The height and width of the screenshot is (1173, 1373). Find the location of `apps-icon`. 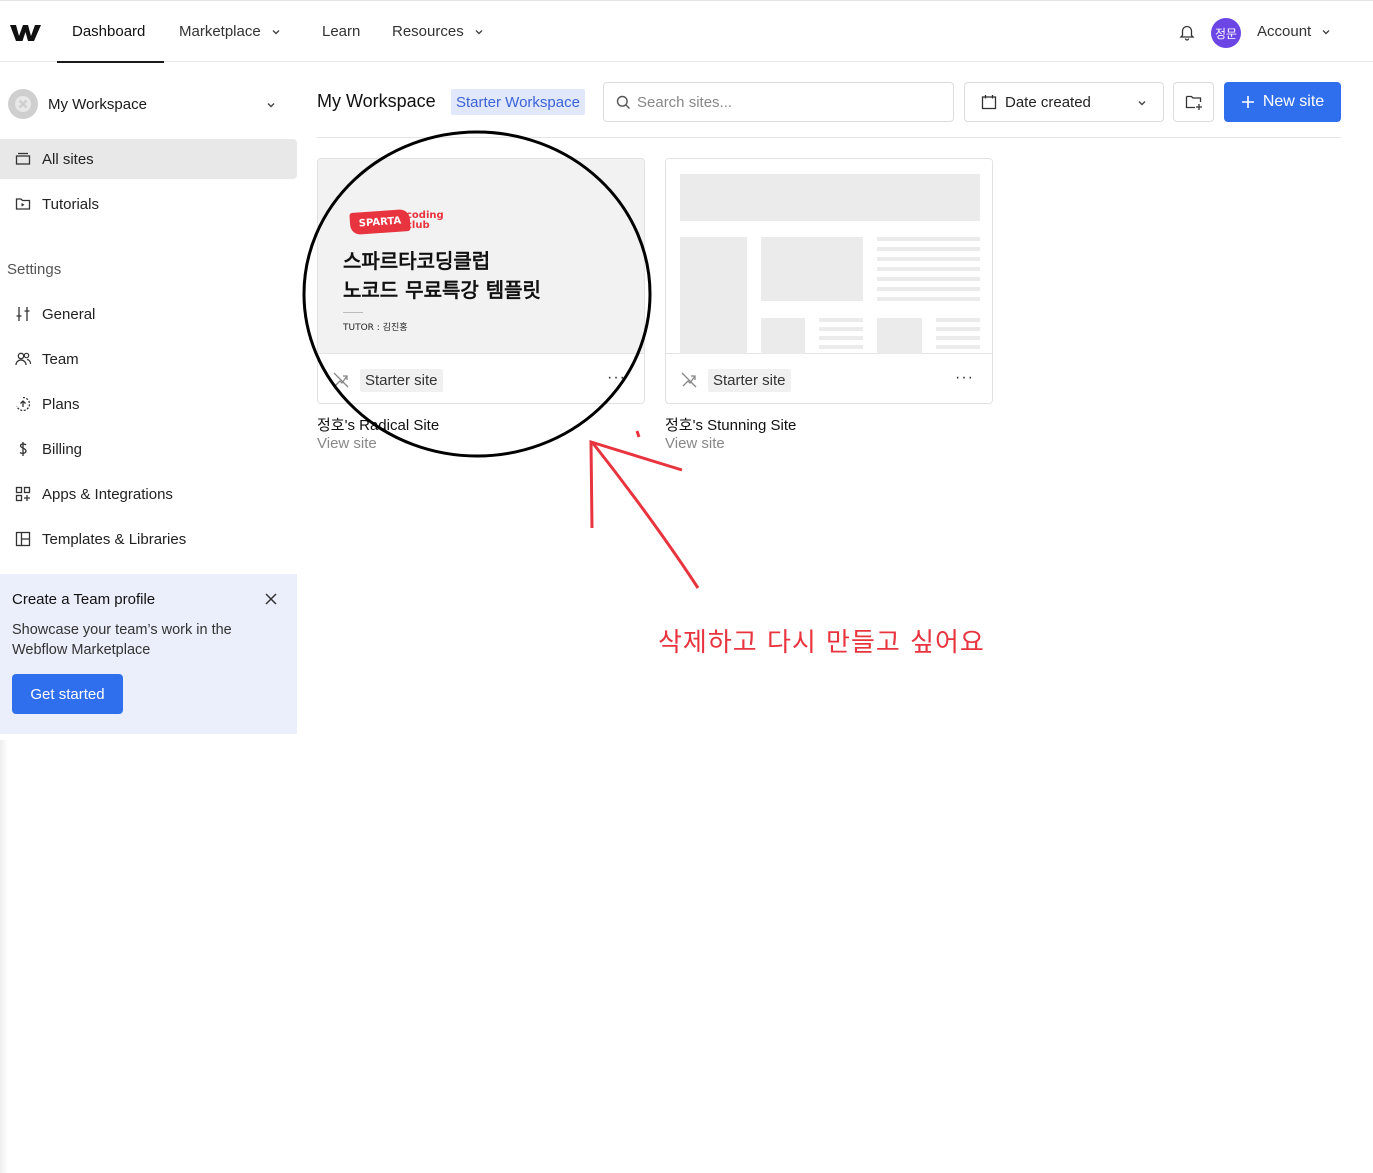

apps-icon is located at coordinates (23, 494).